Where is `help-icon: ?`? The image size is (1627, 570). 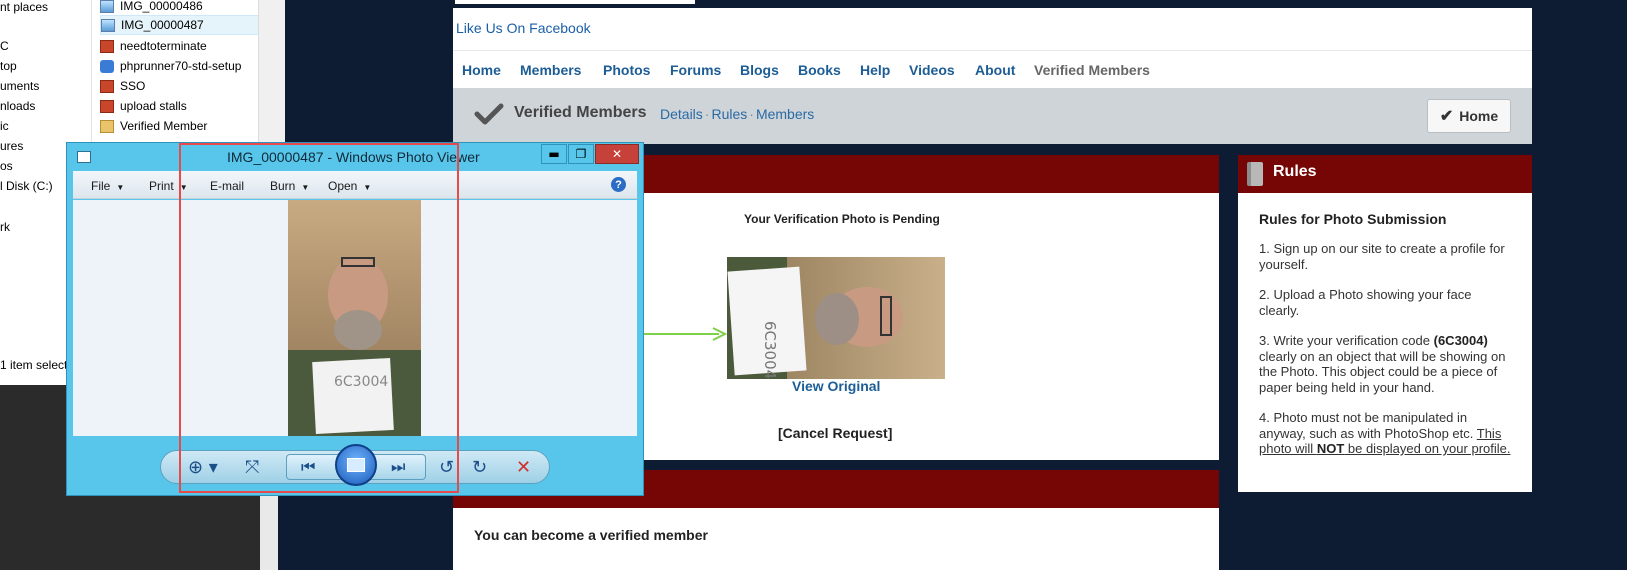 help-icon: ? is located at coordinates (618, 184).